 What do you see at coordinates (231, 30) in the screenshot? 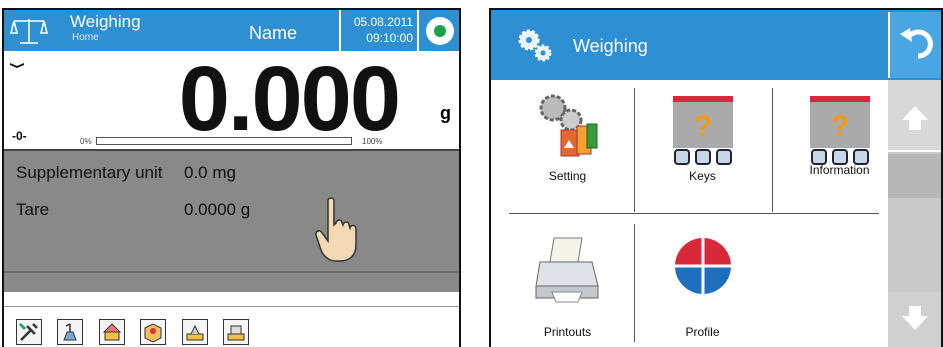
I see `header-bar: Weighing Home Name 05.08.2011 09:10:00` at bounding box center [231, 30].